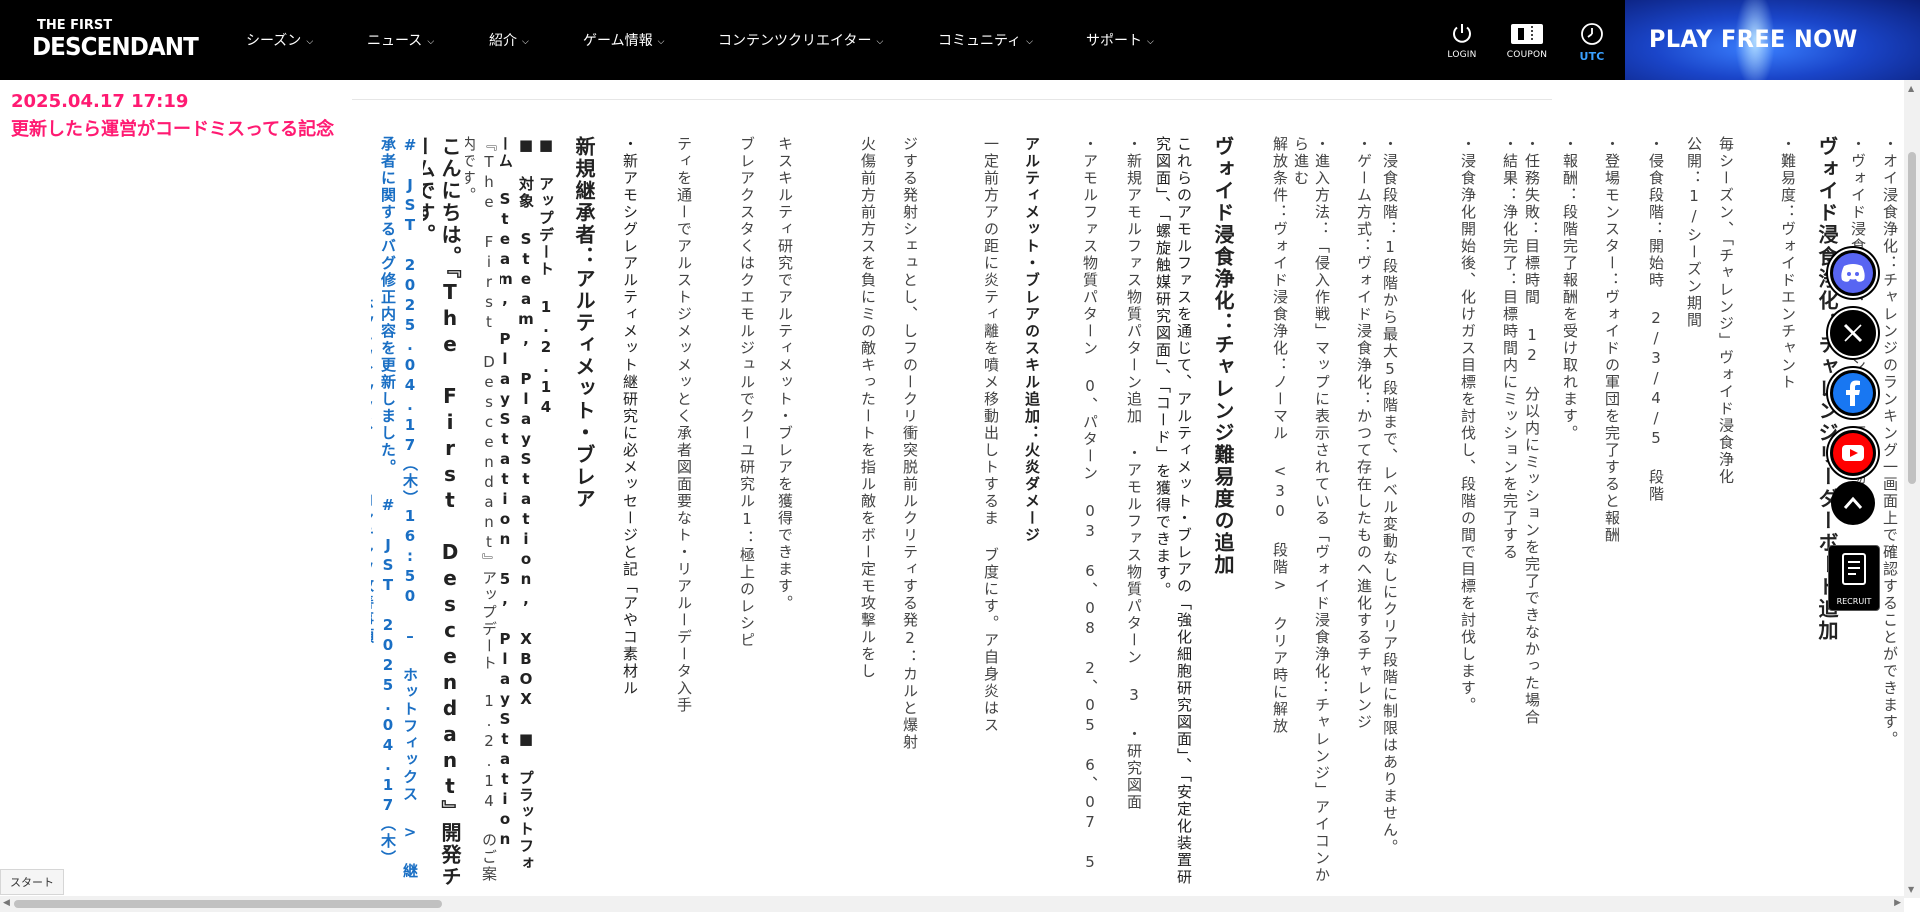  Describe the element at coordinates (6, 903) in the screenshot. I see `scroll-left-arrow-icon: ◀` at that location.